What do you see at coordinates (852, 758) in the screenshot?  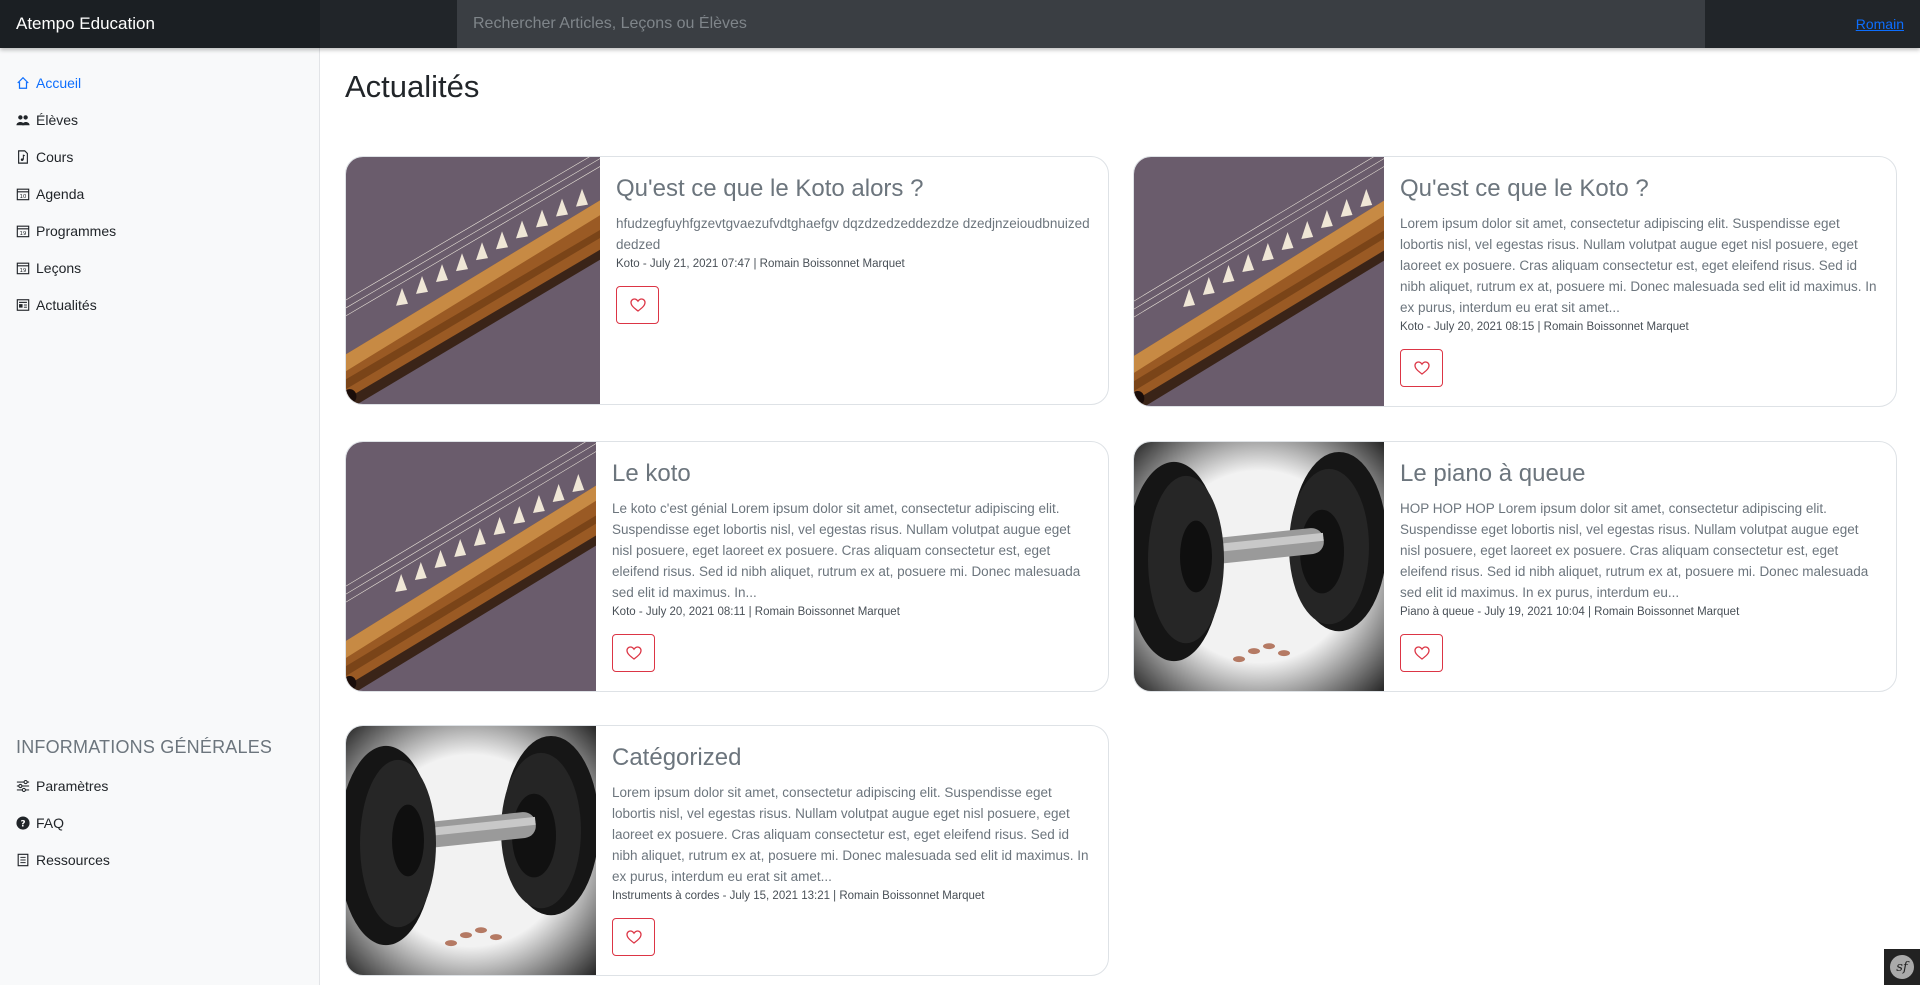 I see `article-title: Catégorized` at bounding box center [852, 758].